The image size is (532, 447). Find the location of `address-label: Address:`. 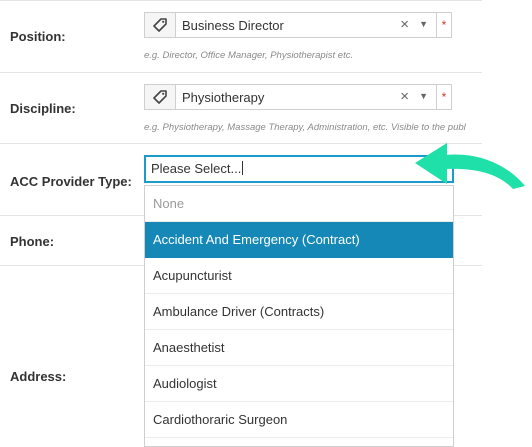

address-label: Address: is located at coordinates (38, 376).